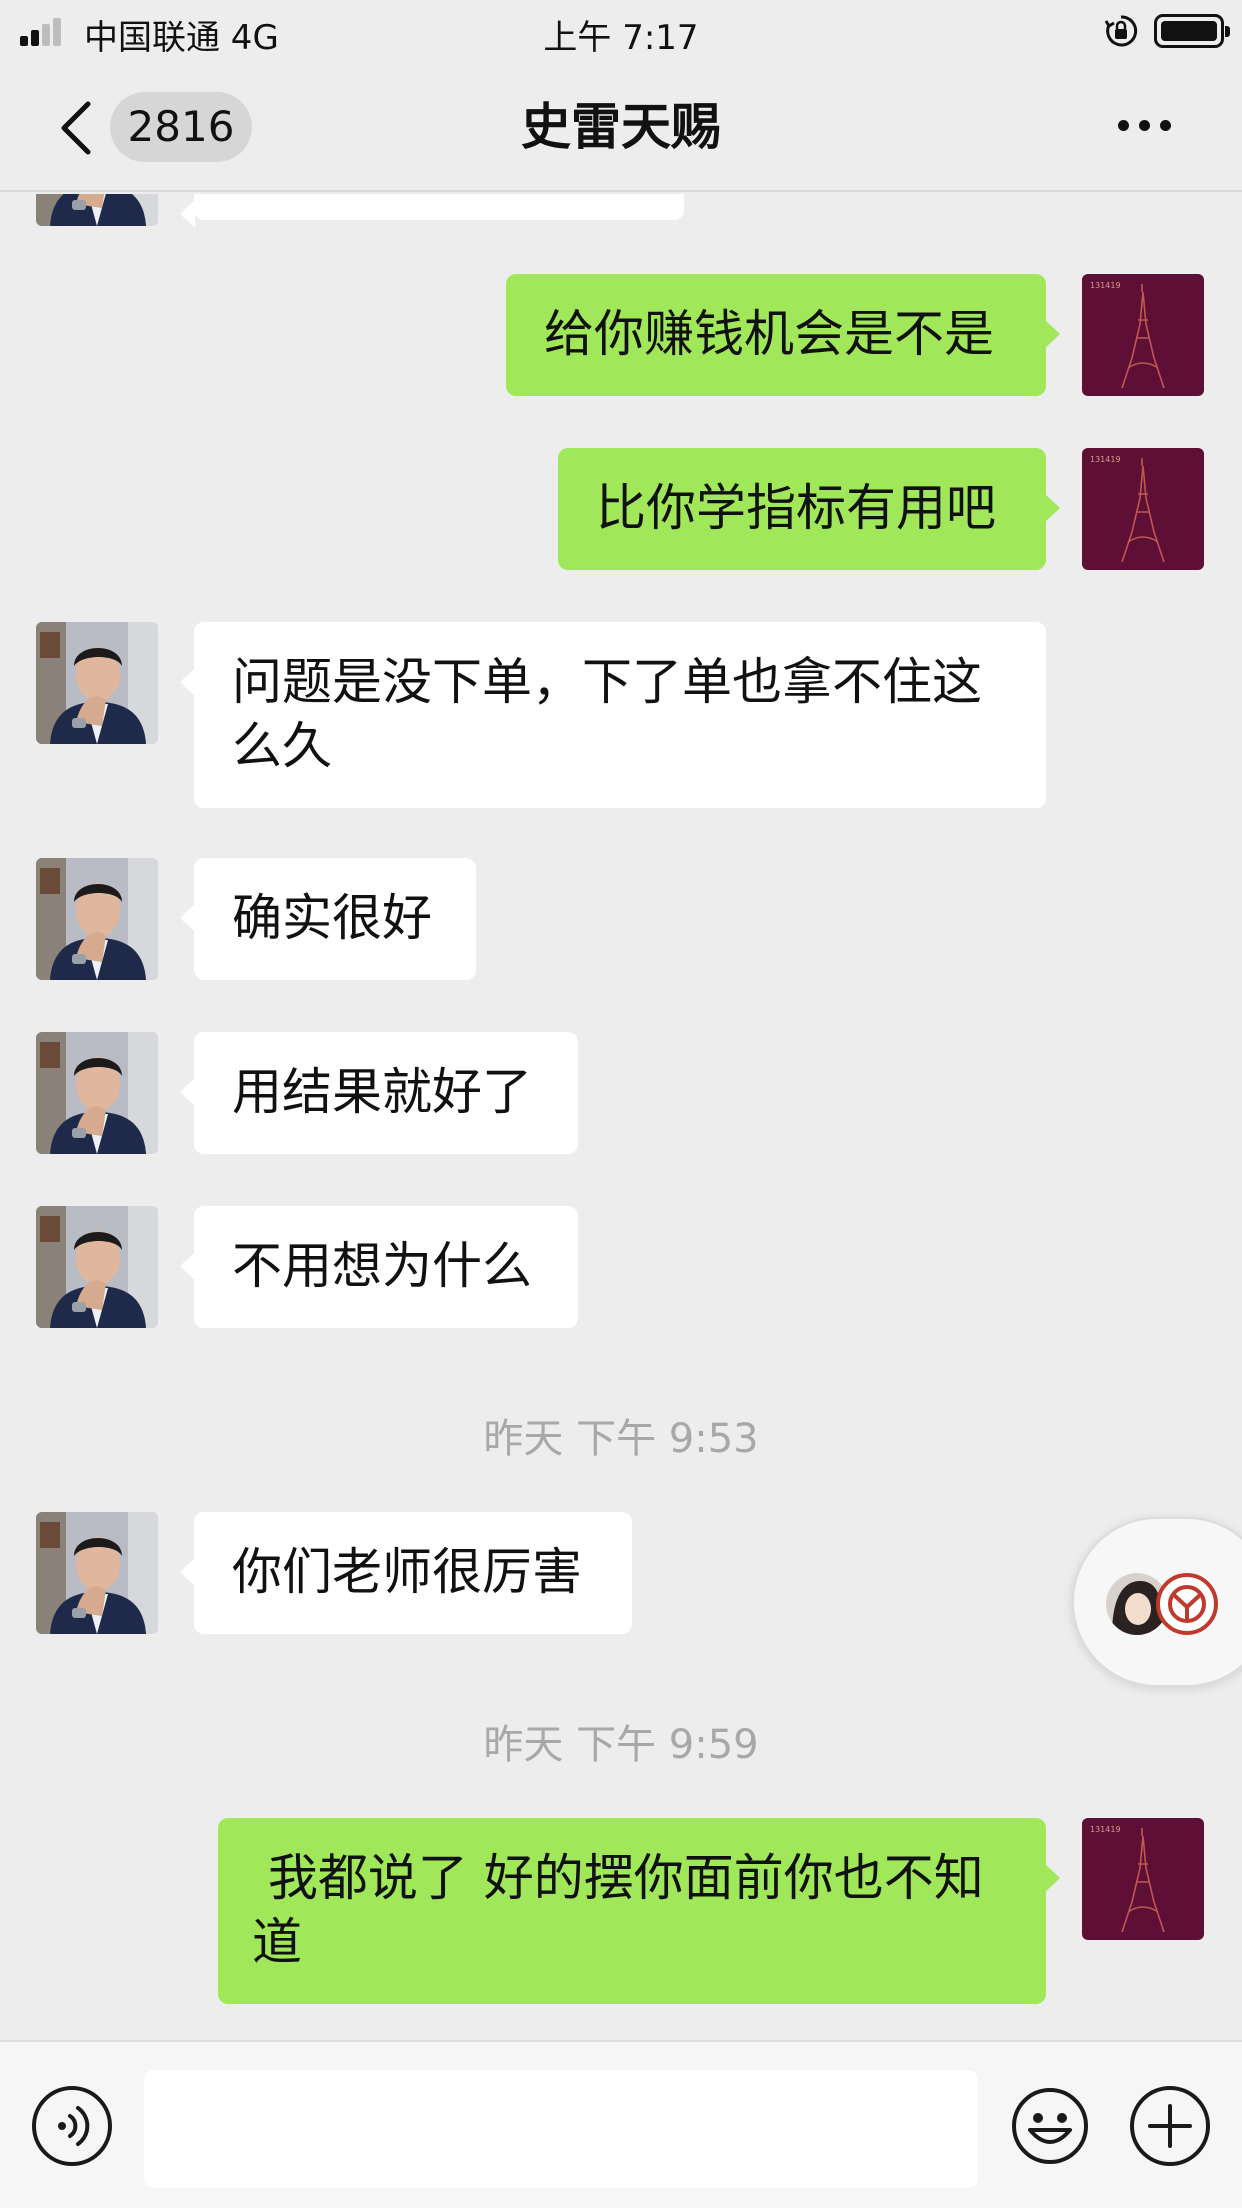 The image size is (1242, 2208). I want to click on status-bar: 中国联通 4G 上午 7:17, so click(621, 31).